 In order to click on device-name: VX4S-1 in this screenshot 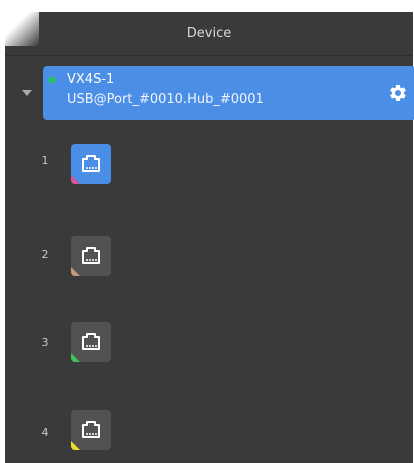, I will do `click(91, 79)`.